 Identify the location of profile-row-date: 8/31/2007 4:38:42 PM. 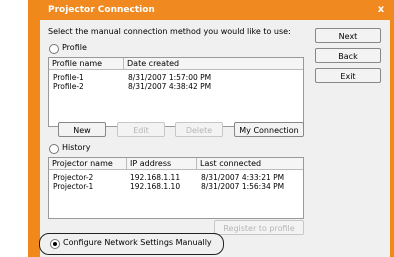
(170, 86).